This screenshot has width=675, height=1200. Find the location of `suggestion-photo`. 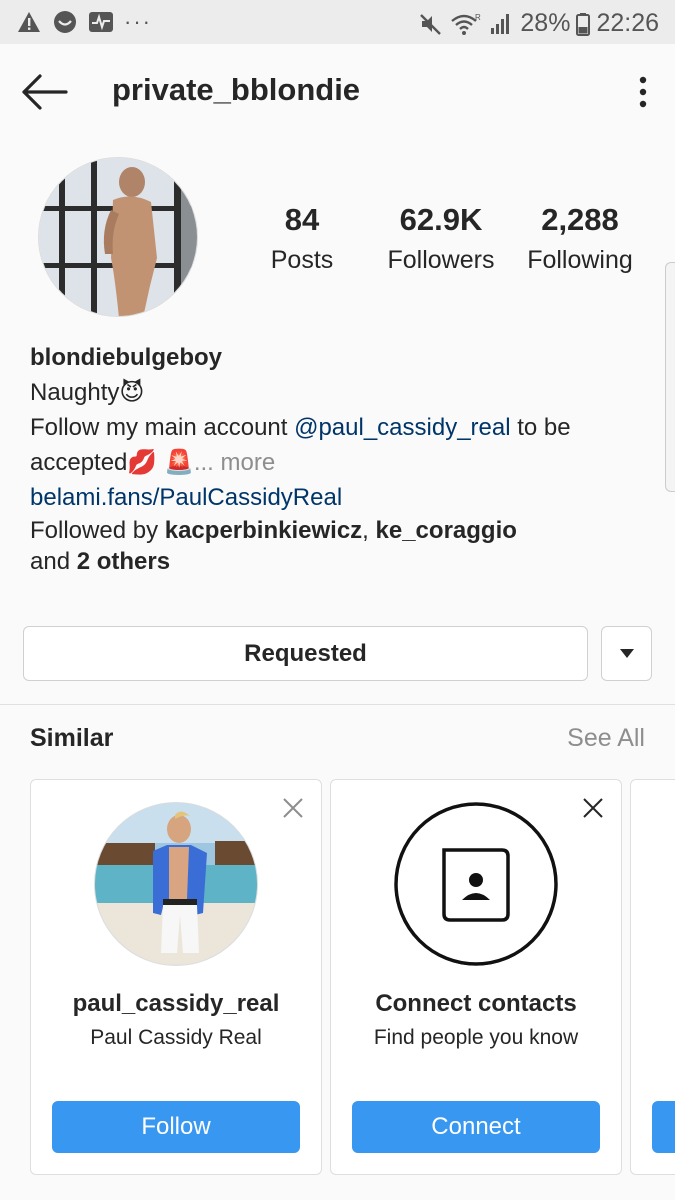

suggestion-photo is located at coordinates (176, 884).